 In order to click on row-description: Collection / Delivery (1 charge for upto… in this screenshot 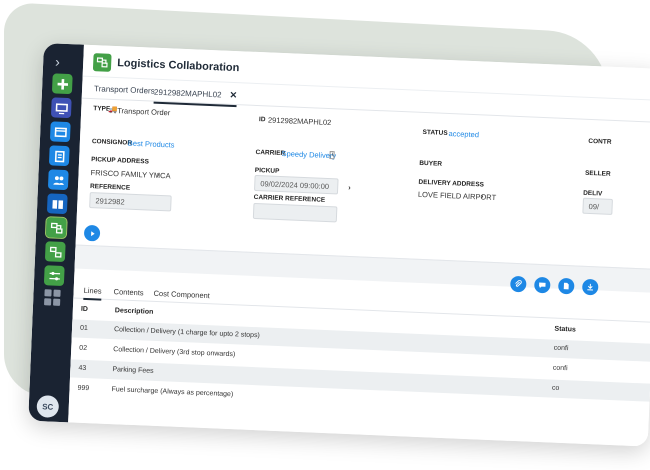, I will do `click(186, 333)`.